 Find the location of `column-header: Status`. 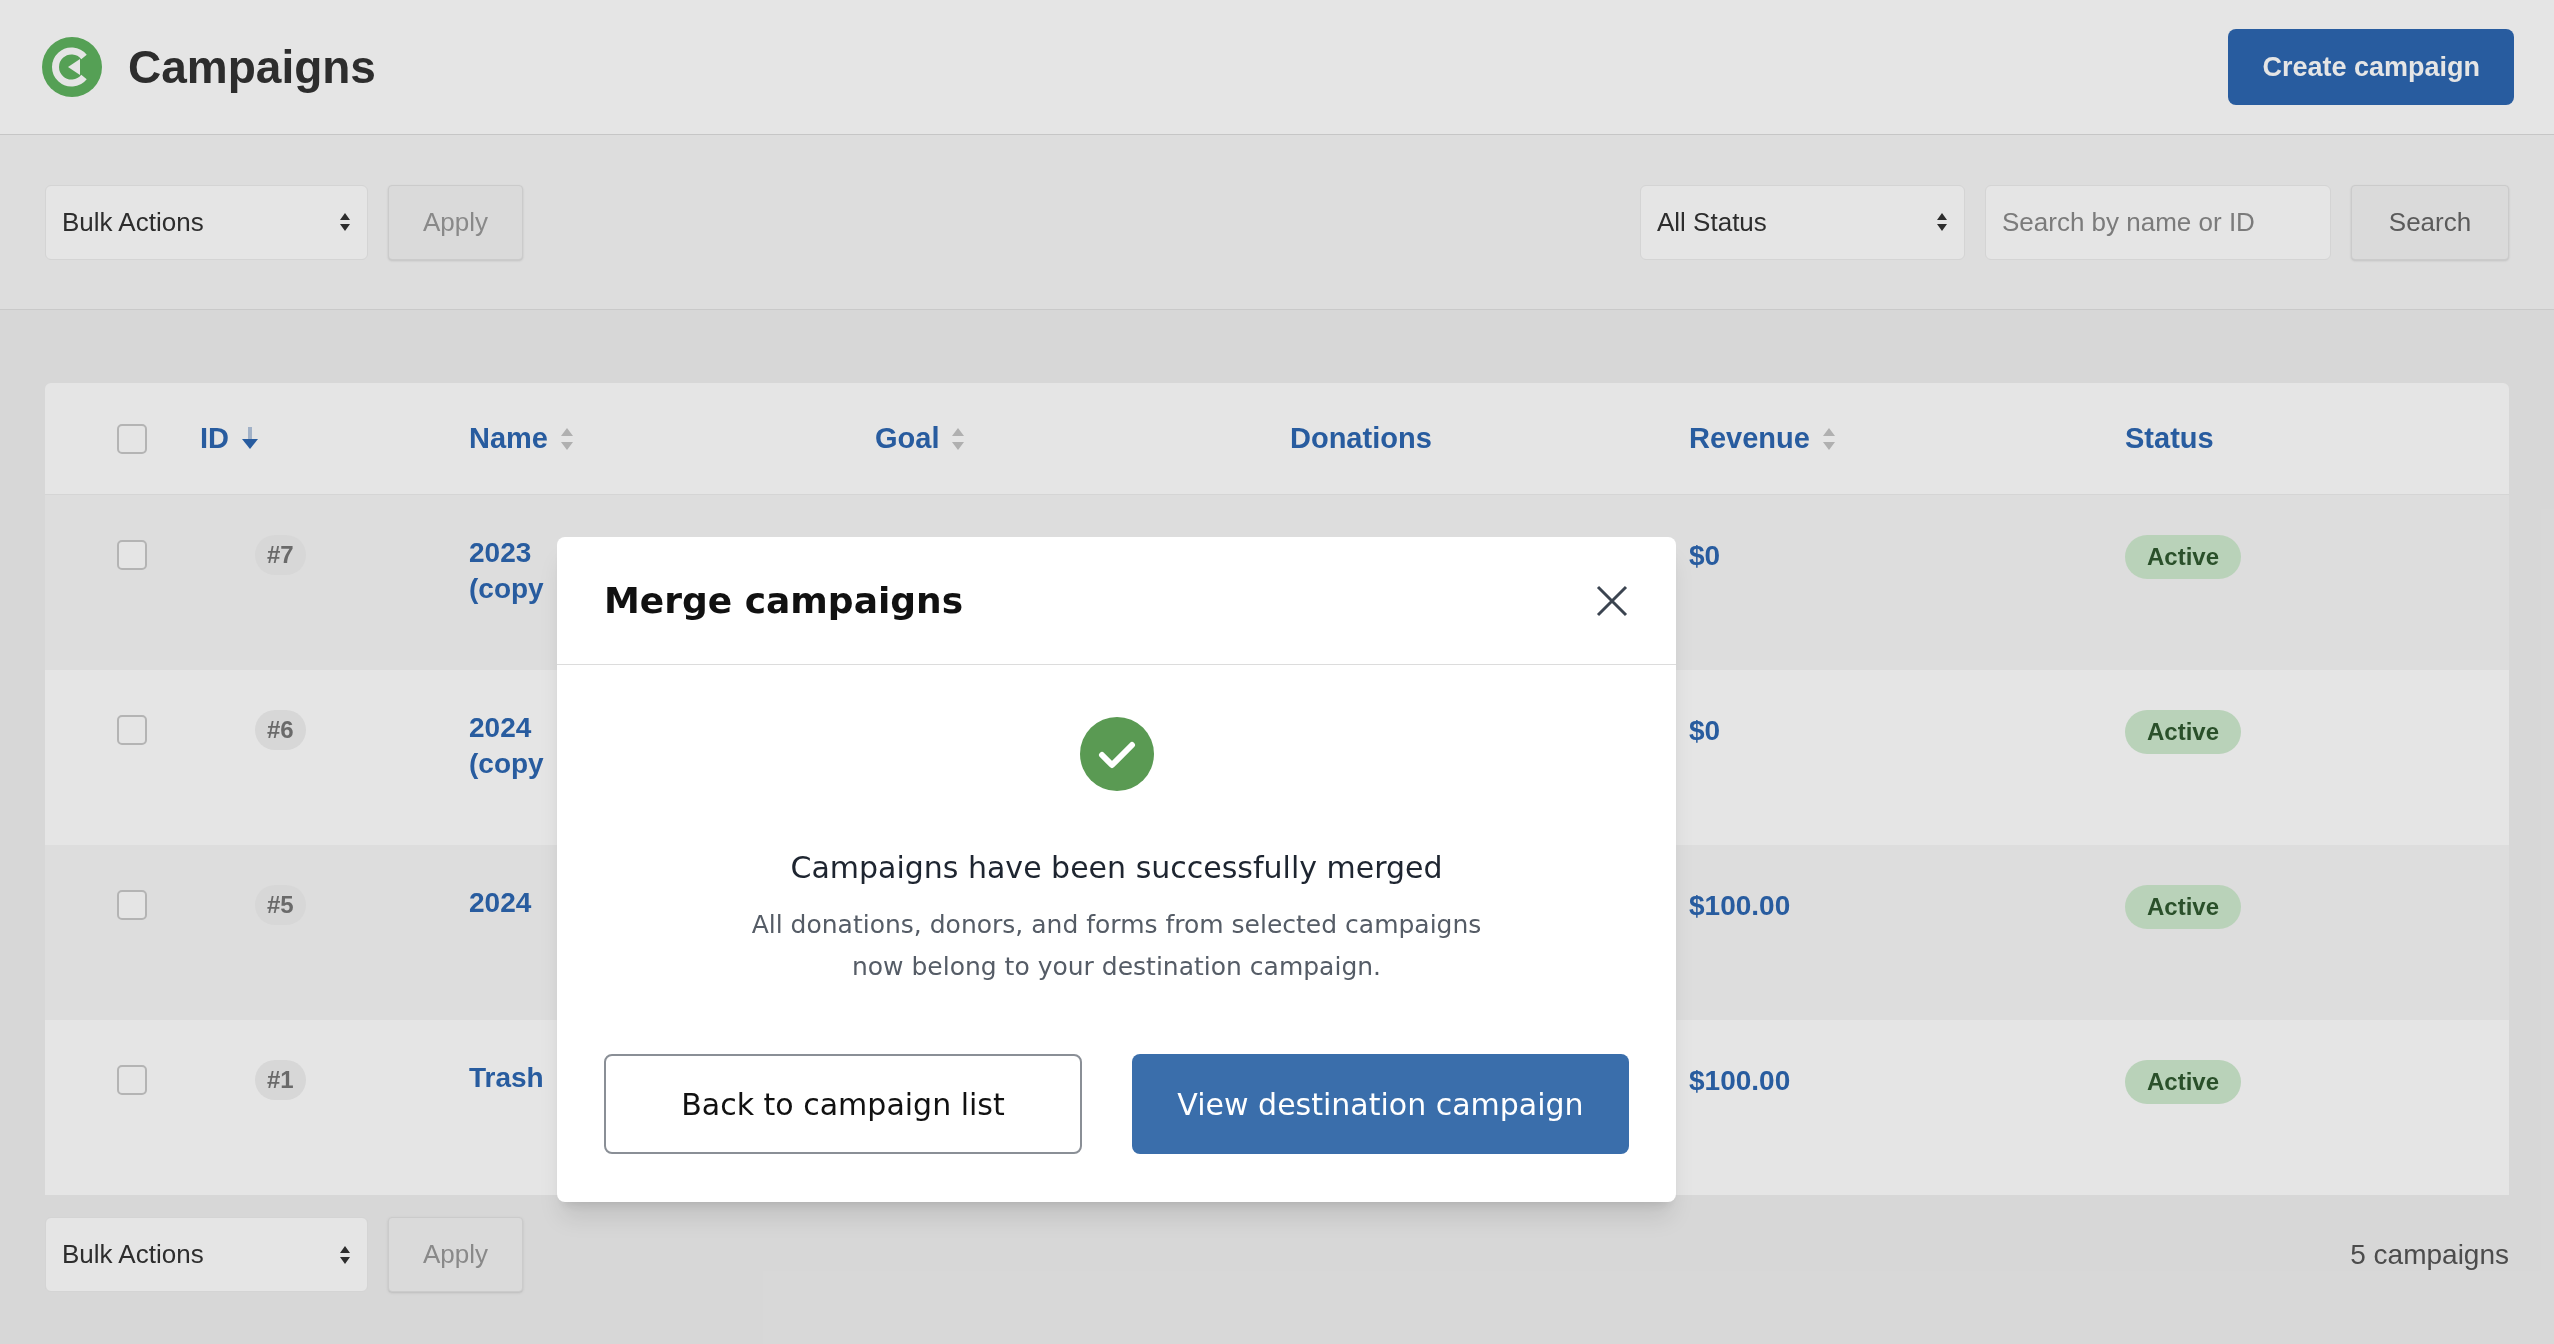

column-header: Status is located at coordinates (2169, 438).